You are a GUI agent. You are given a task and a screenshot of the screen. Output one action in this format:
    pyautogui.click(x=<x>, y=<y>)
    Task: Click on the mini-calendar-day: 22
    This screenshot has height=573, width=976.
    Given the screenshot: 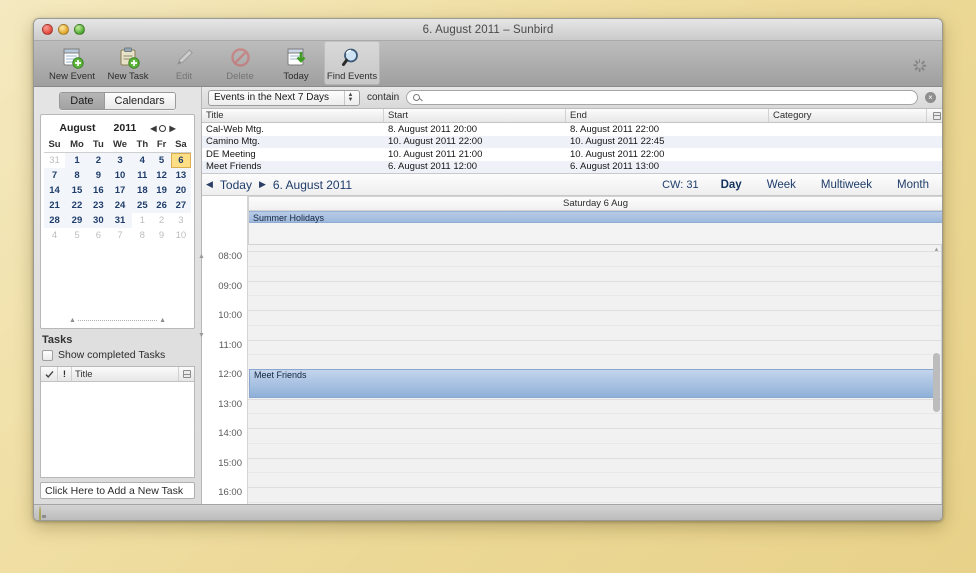 What is the action you would take?
    pyautogui.click(x=77, y=205)
    